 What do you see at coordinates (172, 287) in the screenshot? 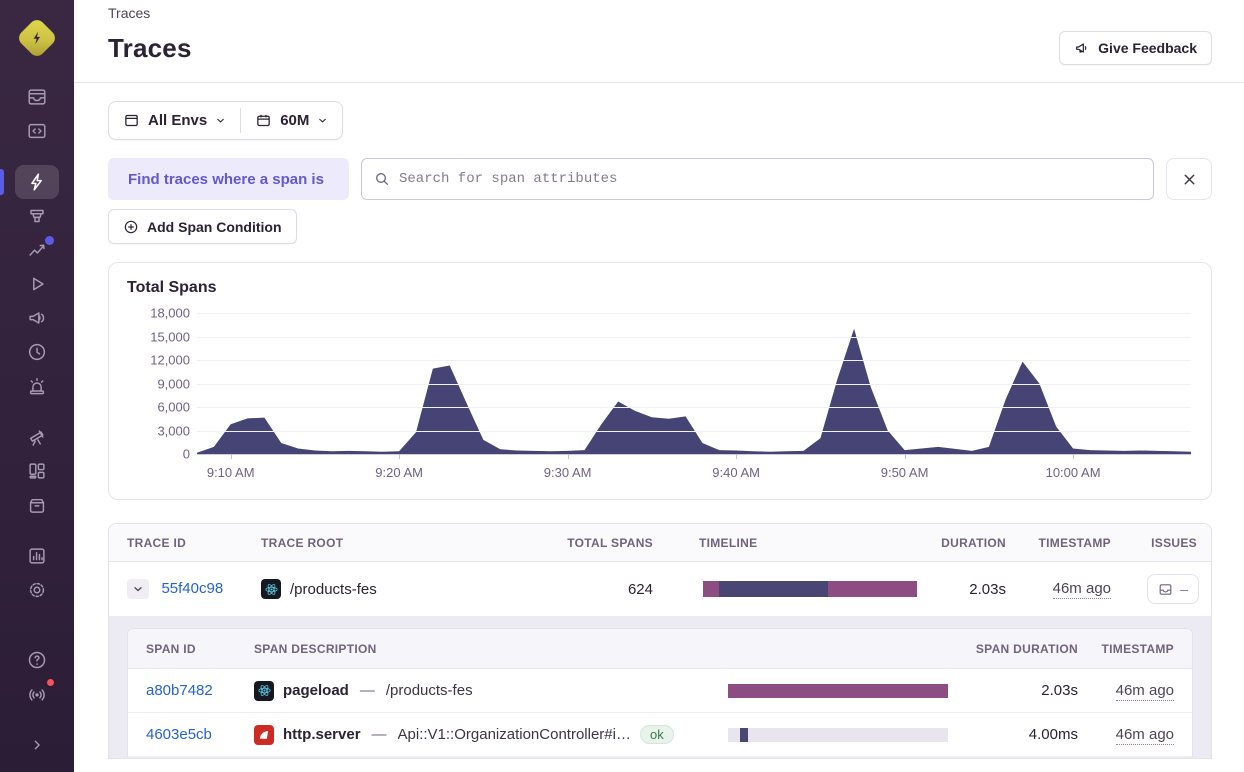
I see `chart-title: Total Spans` at bounding box center [172, 287].